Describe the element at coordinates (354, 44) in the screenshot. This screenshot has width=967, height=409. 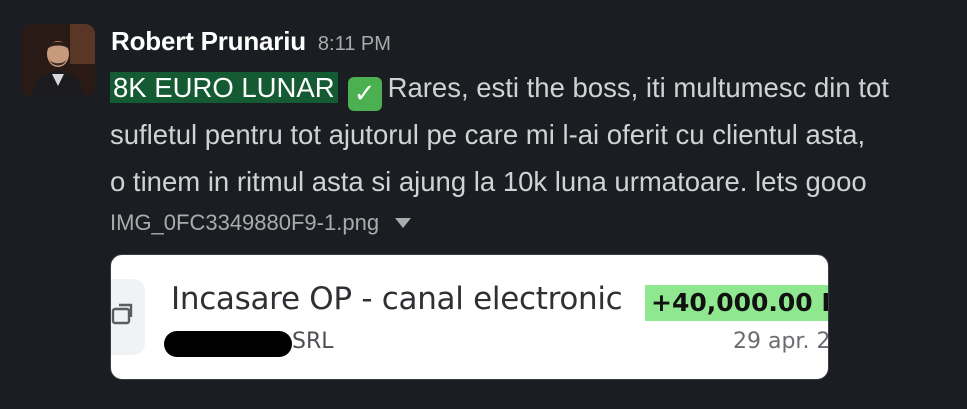
I see `message-timestamp: 8:11 PM` at that location.